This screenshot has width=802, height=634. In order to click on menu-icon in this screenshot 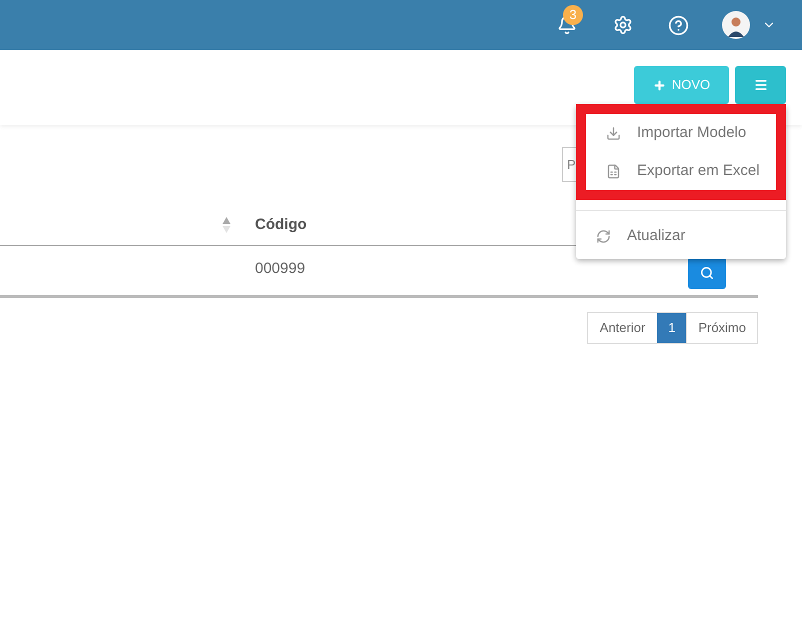, I will do `click(761, 85)`.